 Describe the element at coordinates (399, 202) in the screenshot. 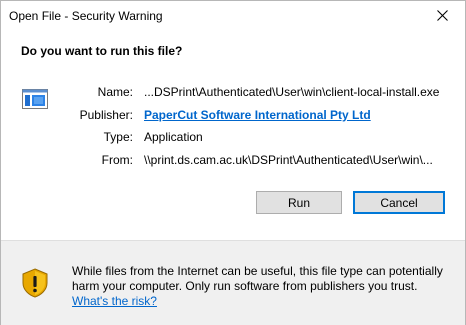

I see `cancel-button: Cancel` at that location.